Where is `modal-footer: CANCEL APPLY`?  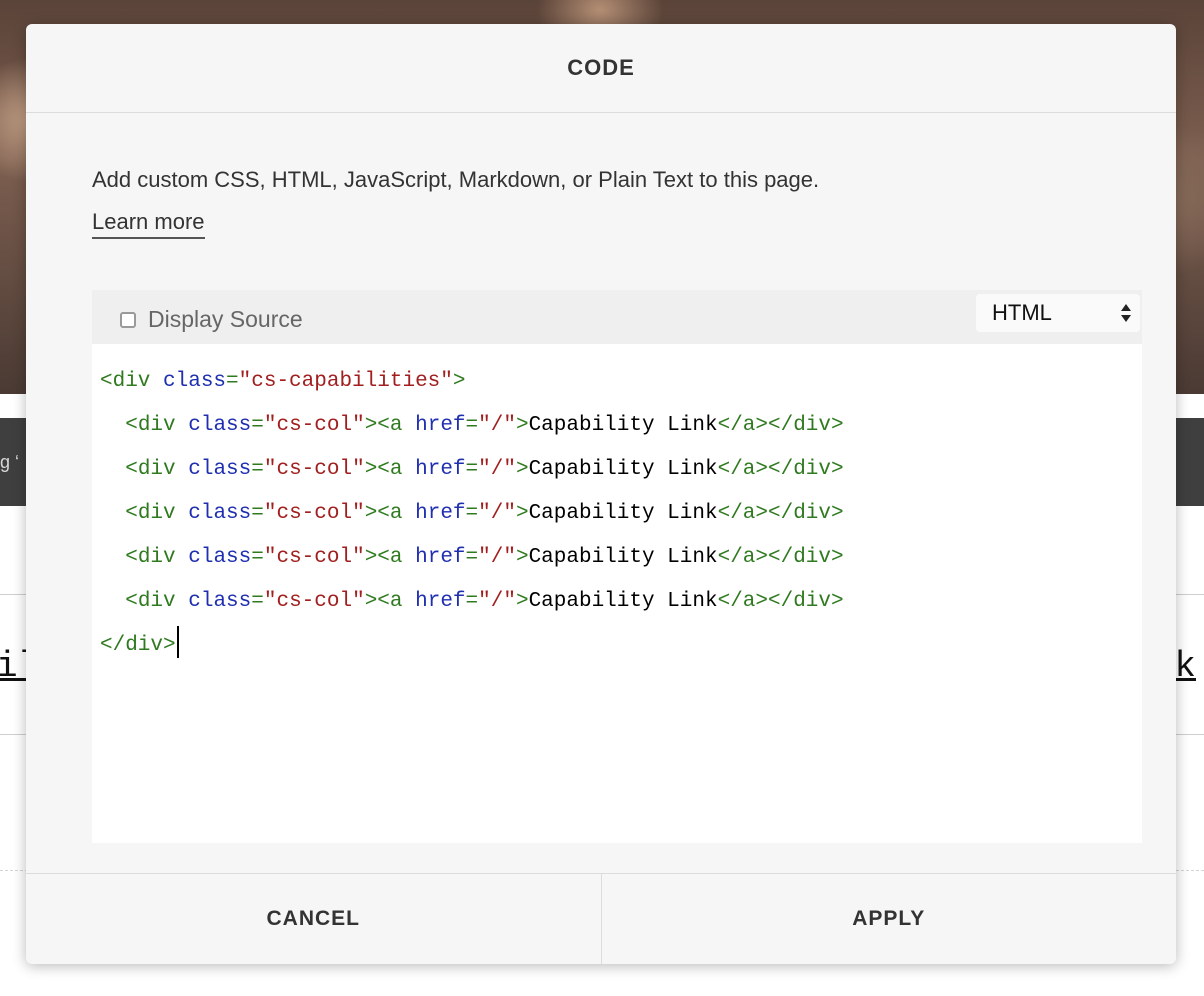
modal-footer: CANCEL APPLY is located at coordinates (601, 918).